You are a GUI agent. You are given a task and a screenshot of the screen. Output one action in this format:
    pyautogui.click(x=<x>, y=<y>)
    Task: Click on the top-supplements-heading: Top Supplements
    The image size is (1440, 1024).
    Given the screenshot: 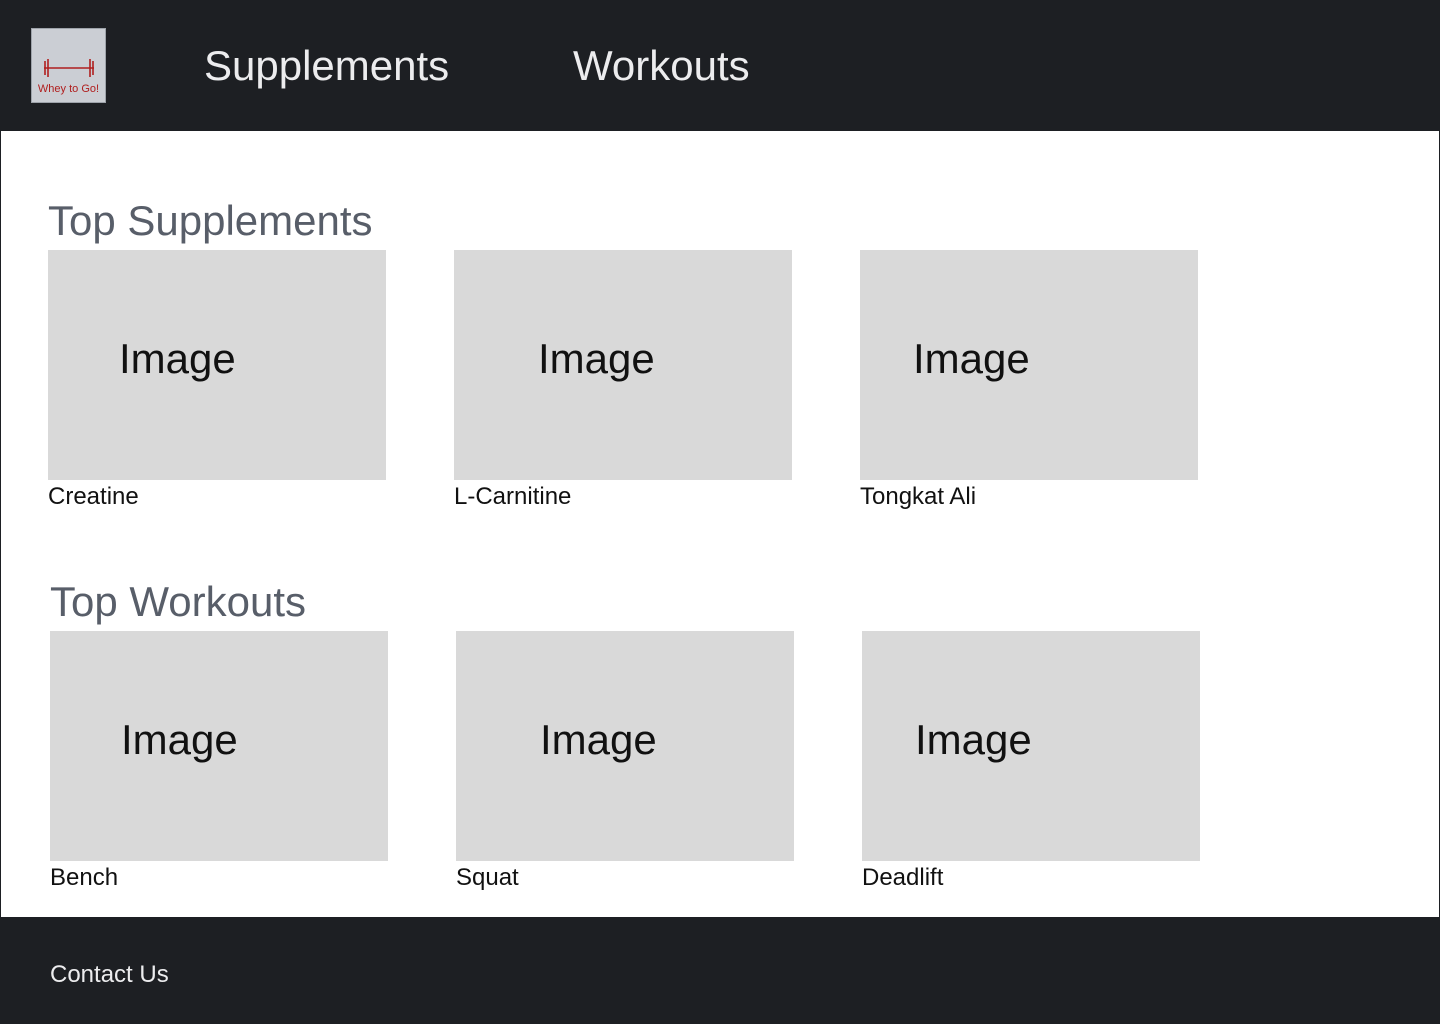 What is the action you would take?
    pyautogui.click(x=210, y=220)
    